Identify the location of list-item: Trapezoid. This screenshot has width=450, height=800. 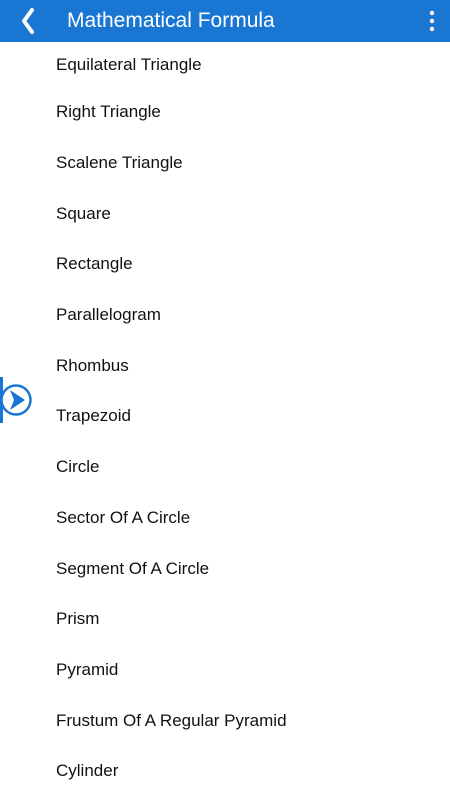
(225, 416).